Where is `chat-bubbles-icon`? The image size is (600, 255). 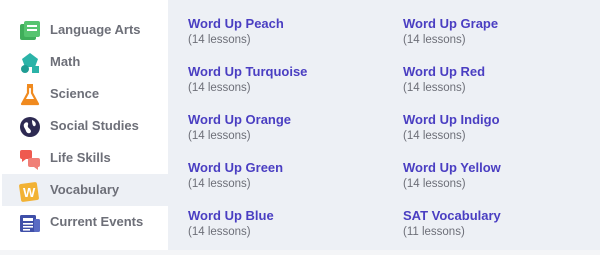 chat-bubbles-icon is located at coordinates (30, 159).